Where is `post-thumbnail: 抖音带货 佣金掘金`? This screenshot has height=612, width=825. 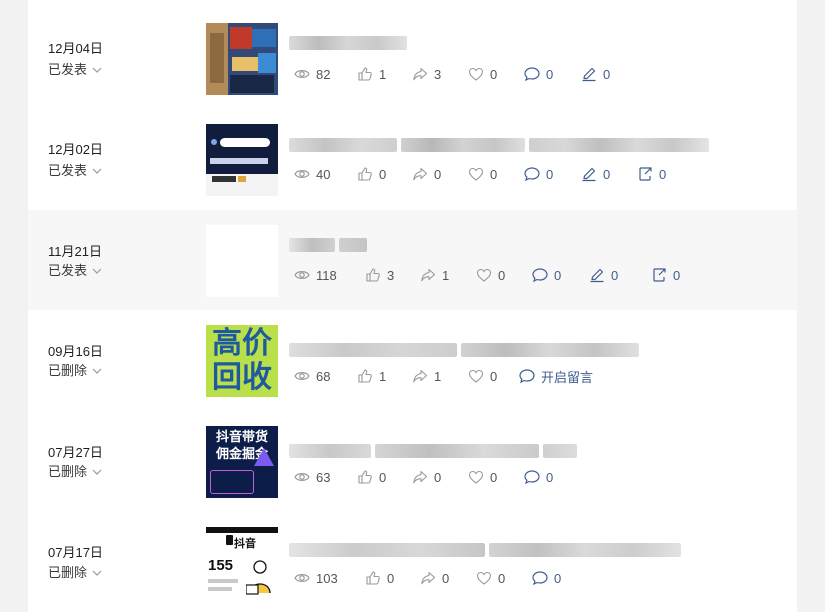
post-thumbnail: 抖音带货 佣金掘金 is located at coordinates (242, 462).